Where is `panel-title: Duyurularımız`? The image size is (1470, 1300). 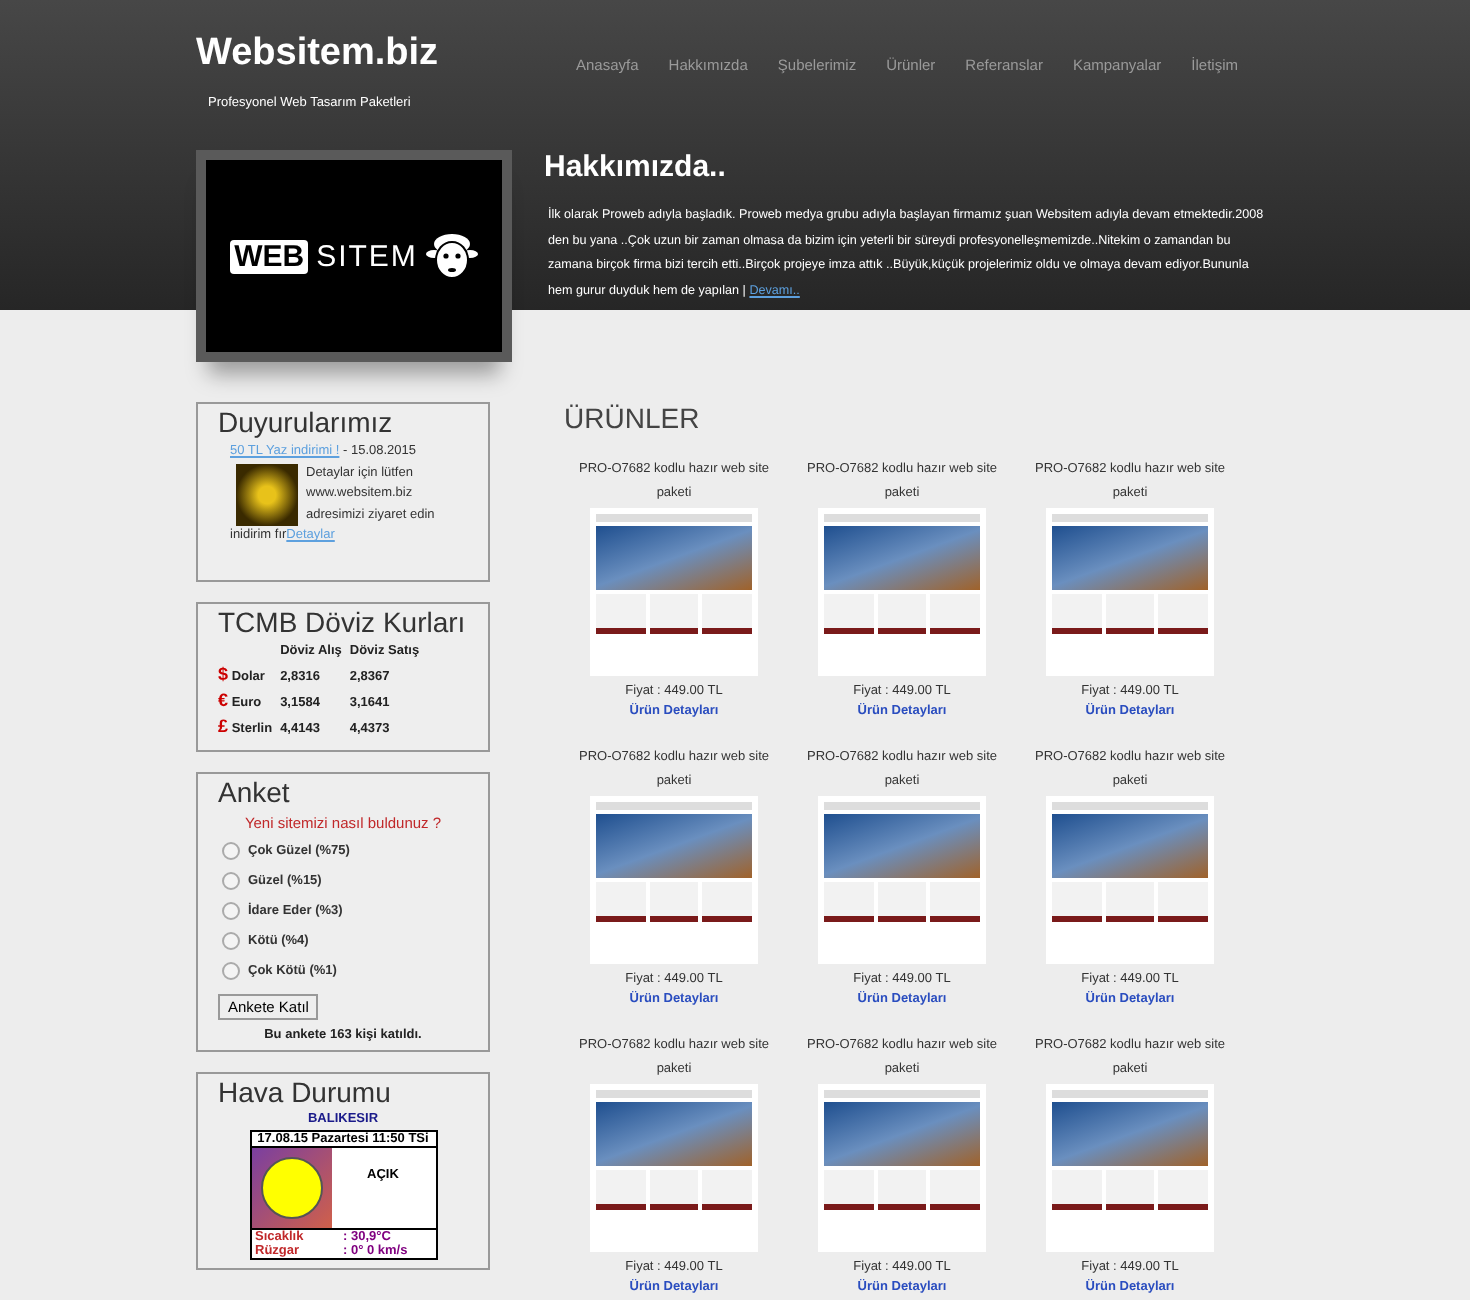 panel-title: Duyurularımız is located at coordinates (306, 422).